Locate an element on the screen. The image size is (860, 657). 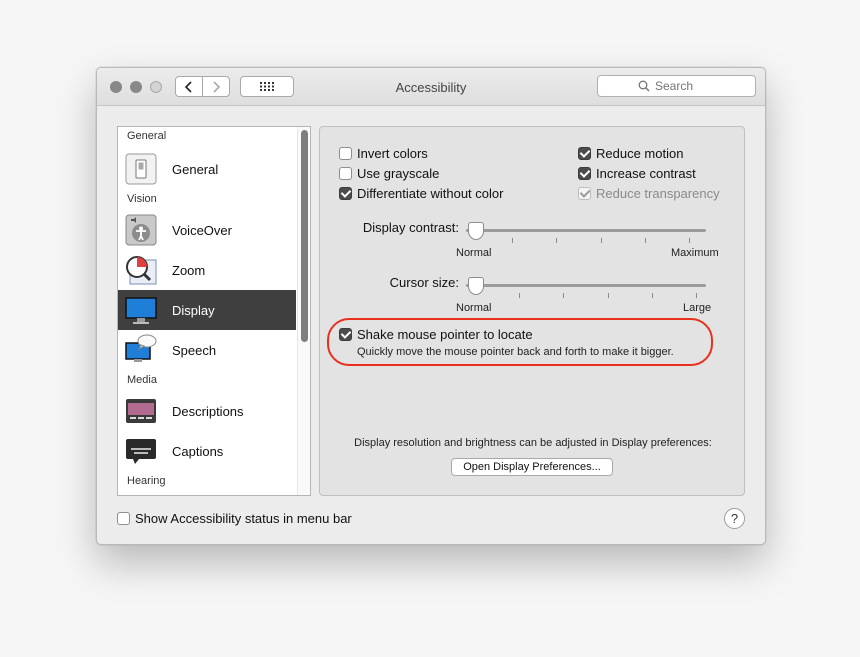
increase-contrast-checkbox: Increase contrast is located at coordinates (637, 173).